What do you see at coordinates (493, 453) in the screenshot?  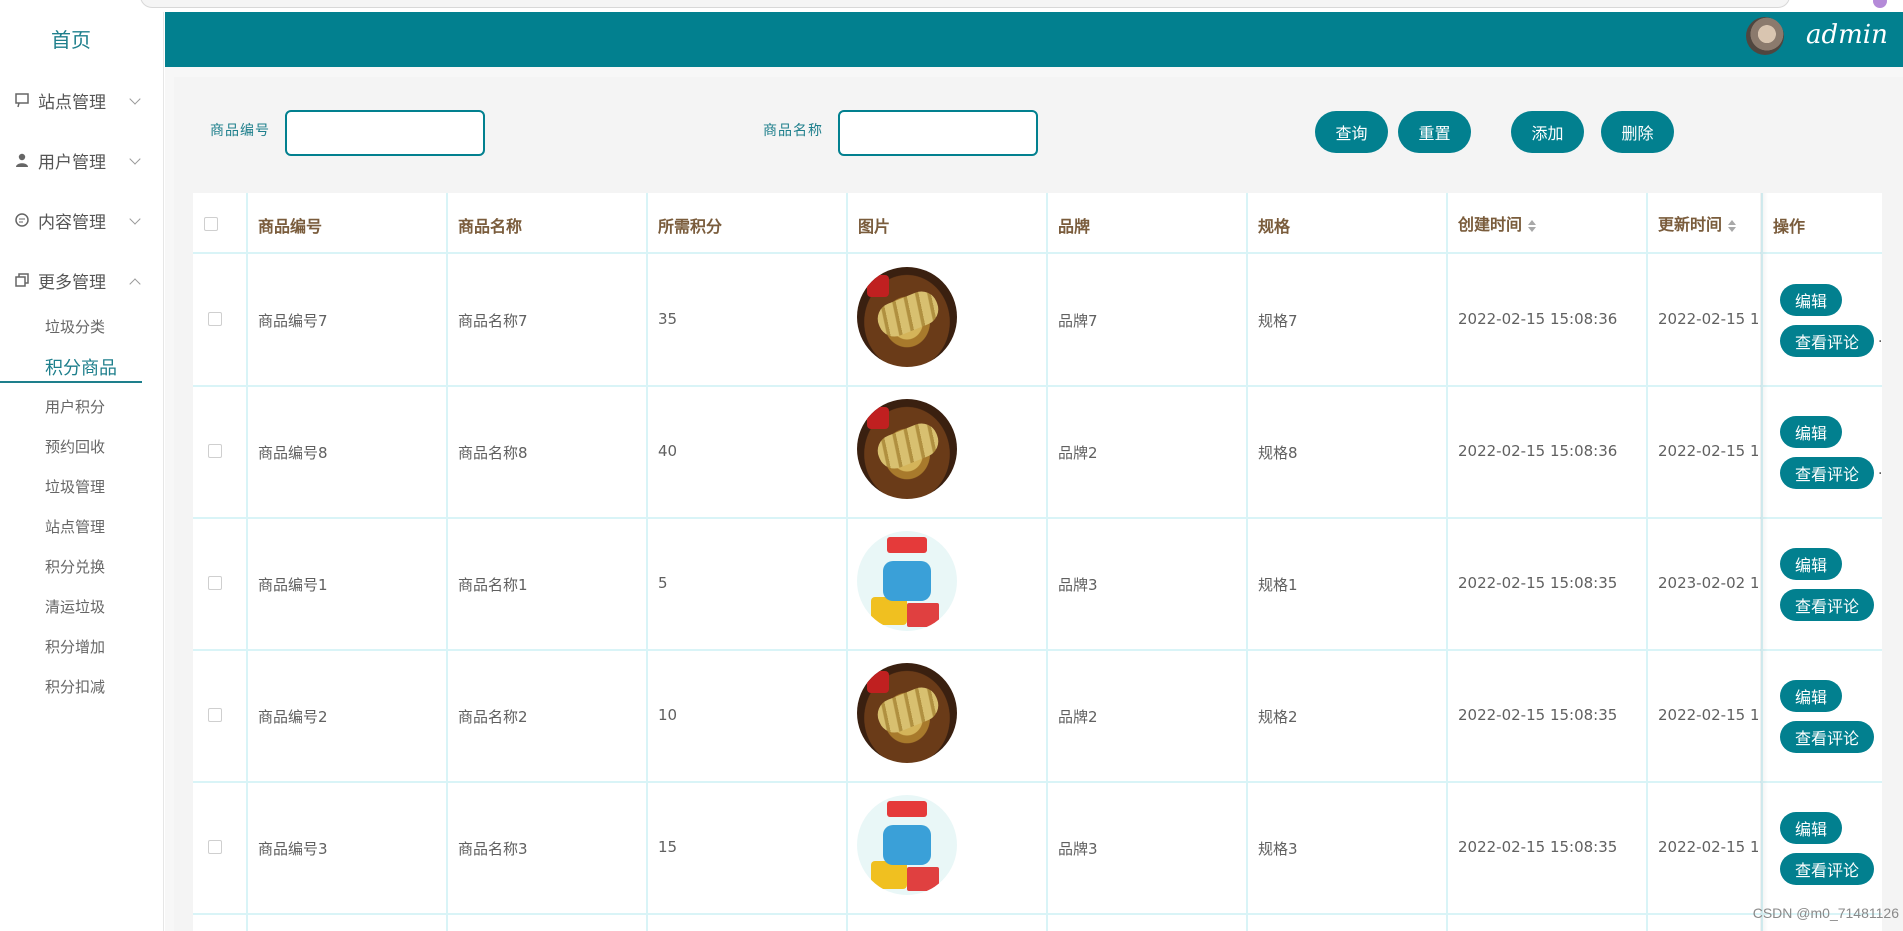 I see `cell-name: 商品名称8` at bounding box center [493, 453].